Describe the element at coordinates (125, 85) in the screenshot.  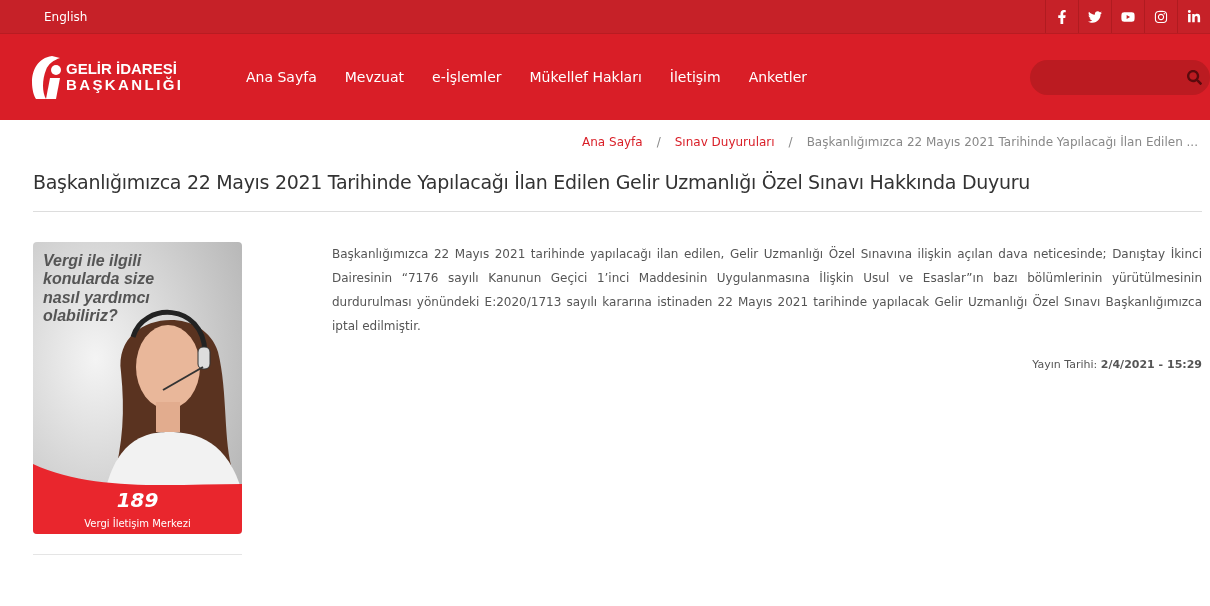
I see `logo-text: BAŞKANLIĞI` at that location.